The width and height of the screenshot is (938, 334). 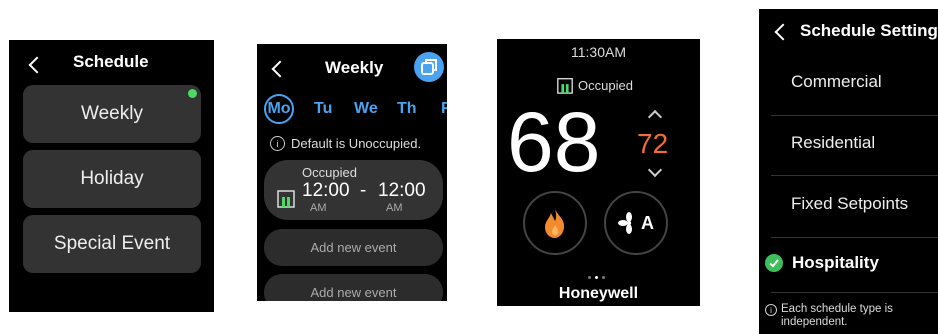 I want to click on day-tu-tab: Tu, so click(x=323, y=109).